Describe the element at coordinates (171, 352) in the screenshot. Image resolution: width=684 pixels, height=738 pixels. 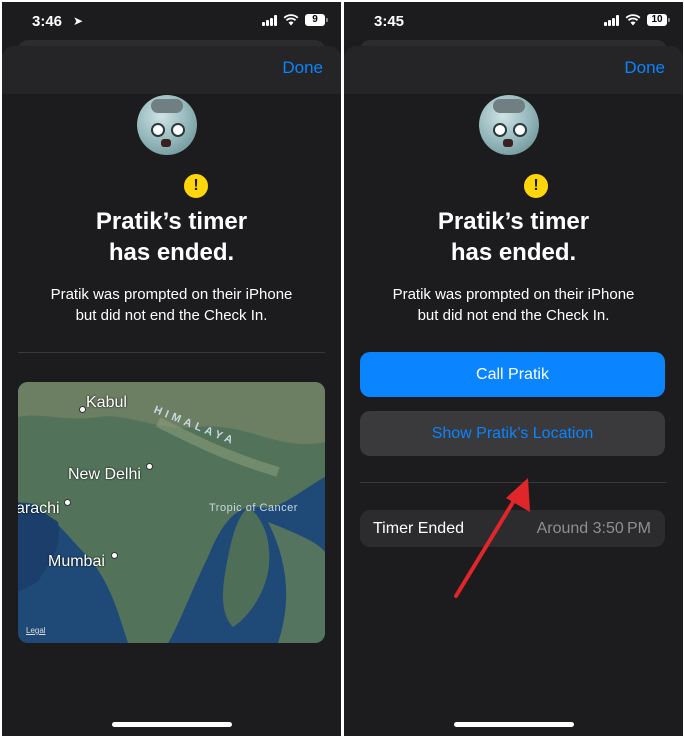
I see `divider` at that location.